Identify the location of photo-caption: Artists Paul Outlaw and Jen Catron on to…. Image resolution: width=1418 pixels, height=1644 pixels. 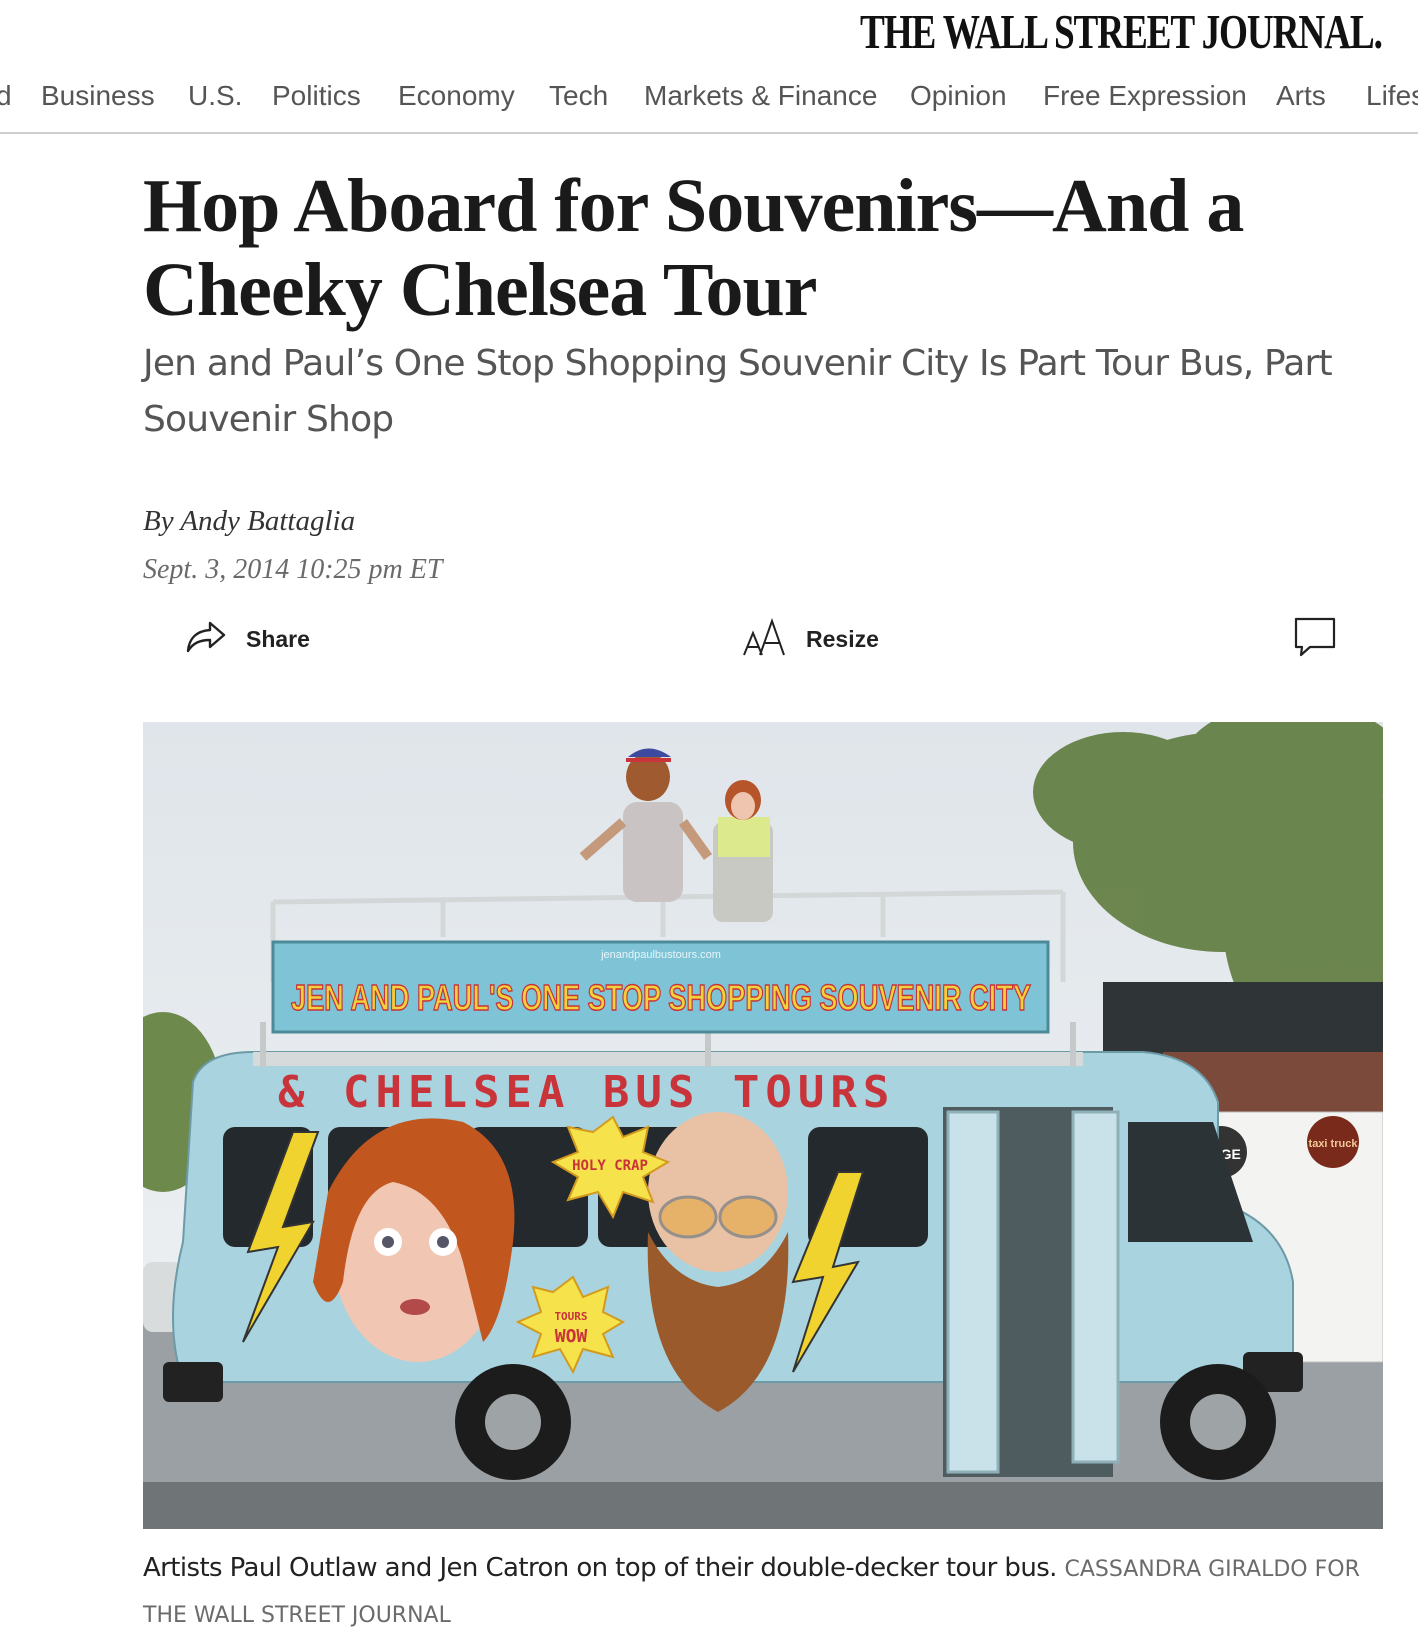
(763, 1592).